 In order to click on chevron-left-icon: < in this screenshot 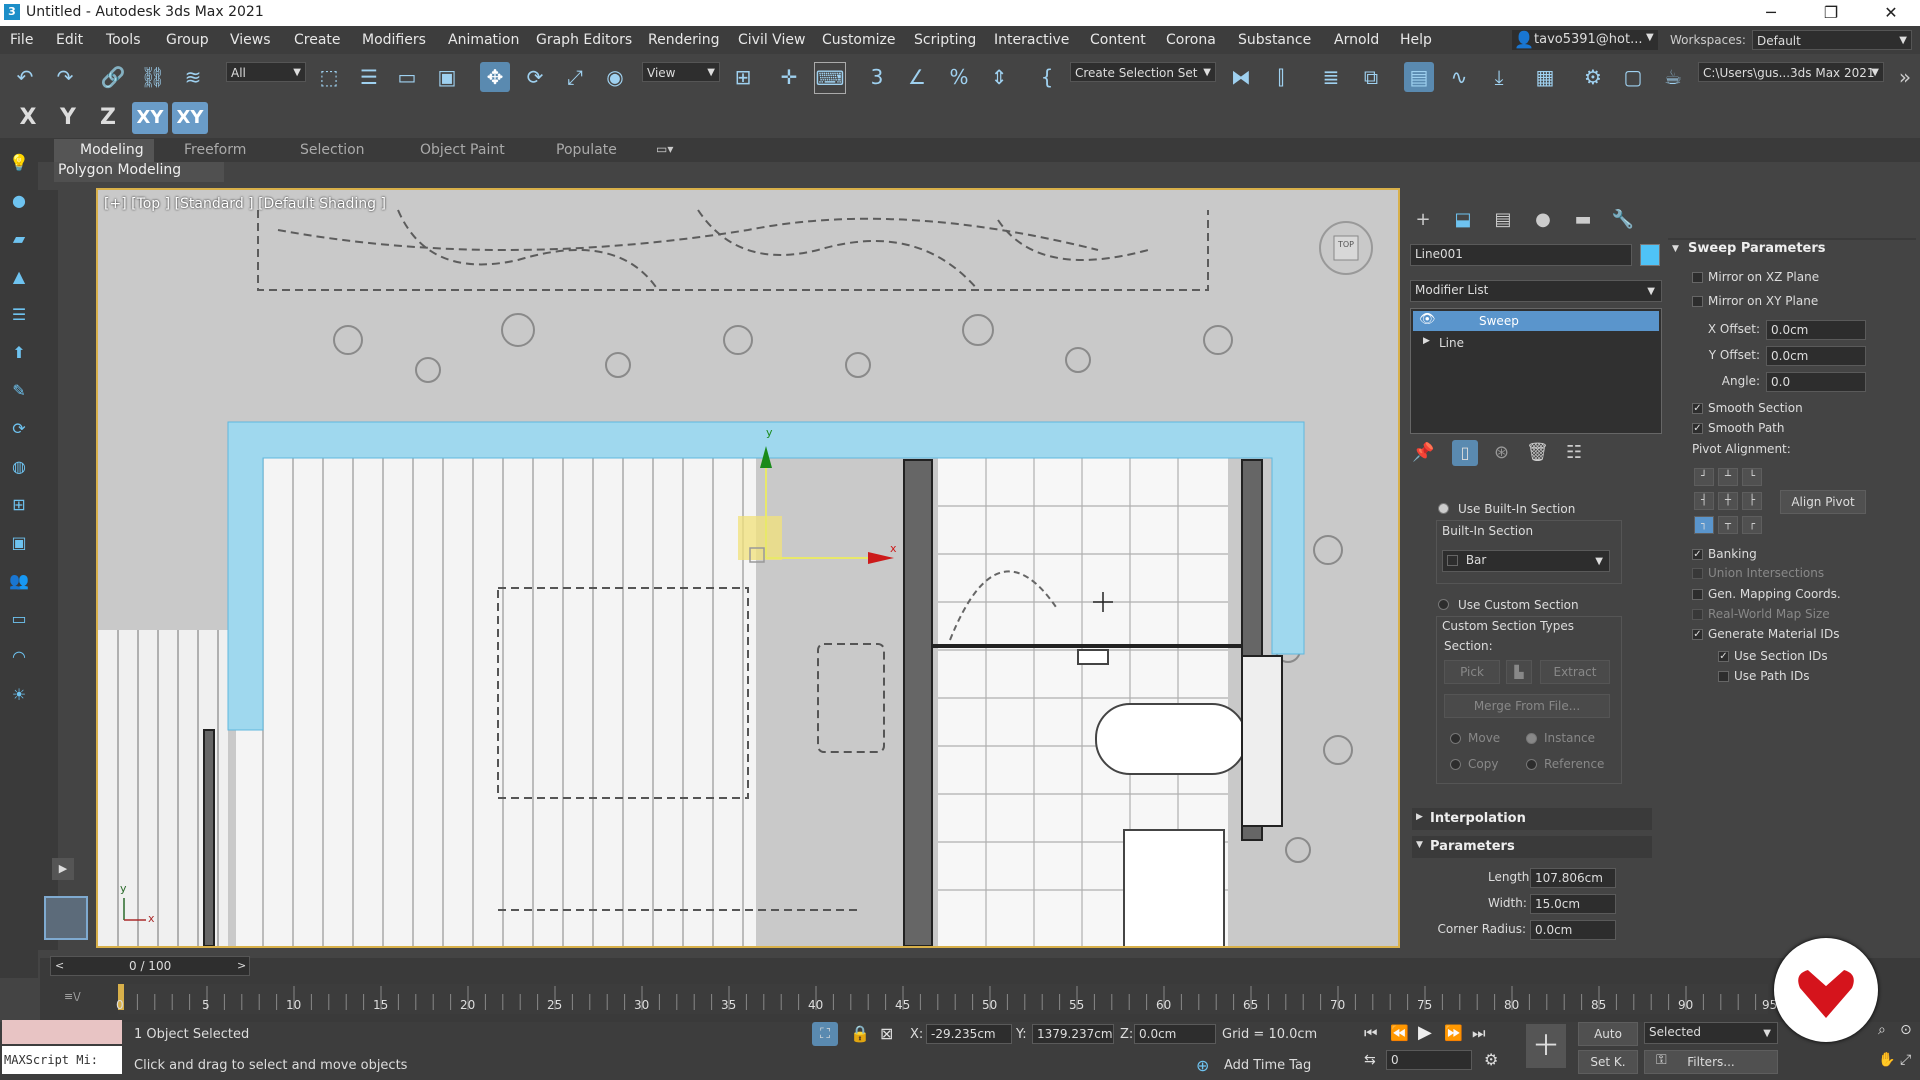, I will do `click(59, 965)`.